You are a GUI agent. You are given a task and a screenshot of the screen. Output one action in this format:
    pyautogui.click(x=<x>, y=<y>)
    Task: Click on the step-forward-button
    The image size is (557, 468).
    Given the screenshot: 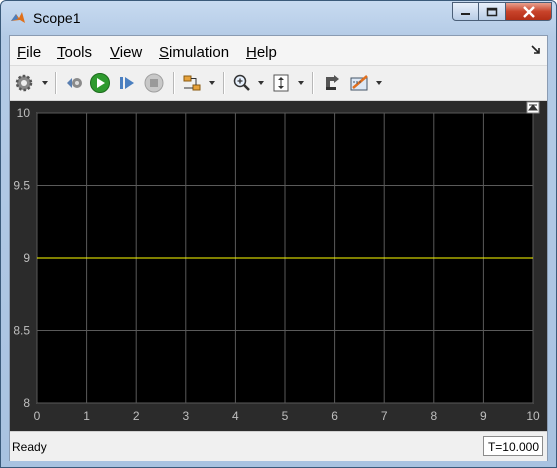 What is the action you would take?
    pyautogui.click(x=127, y=83)
    